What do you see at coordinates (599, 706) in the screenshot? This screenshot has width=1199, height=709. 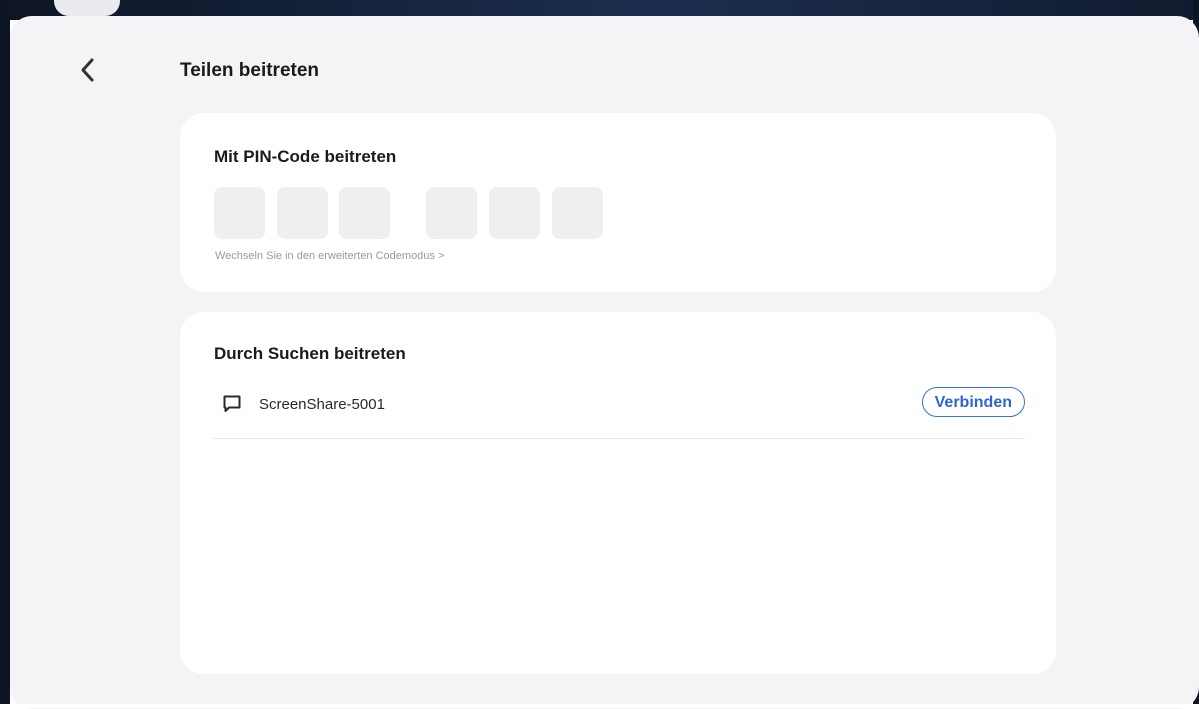 I see `bottom-edge` at bounding box center [599, 706].